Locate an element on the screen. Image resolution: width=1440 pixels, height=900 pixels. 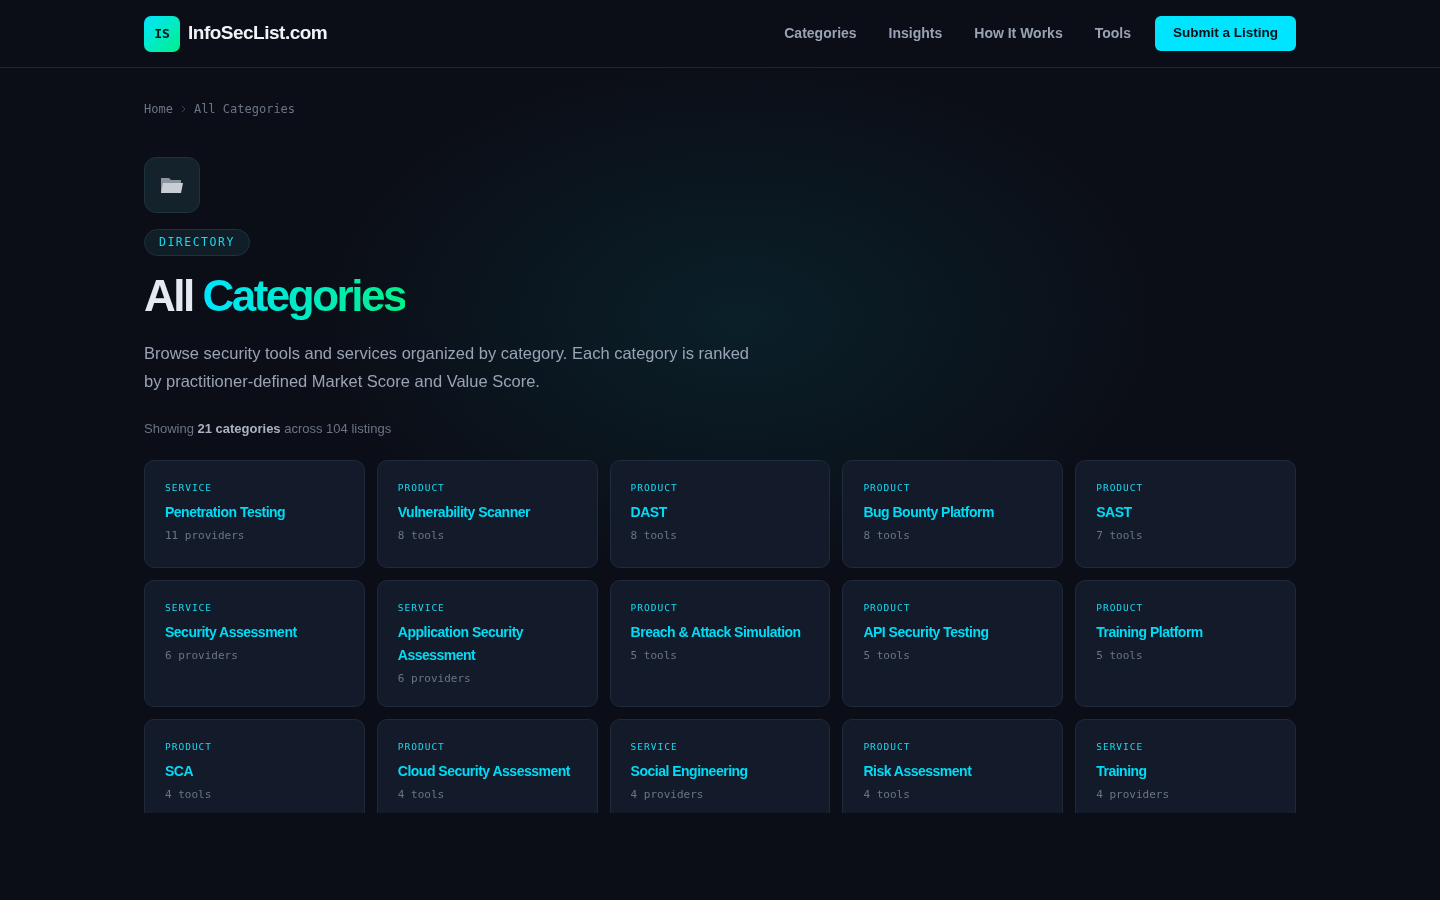
nav-link: Categories is located at coordinates (820, 33).